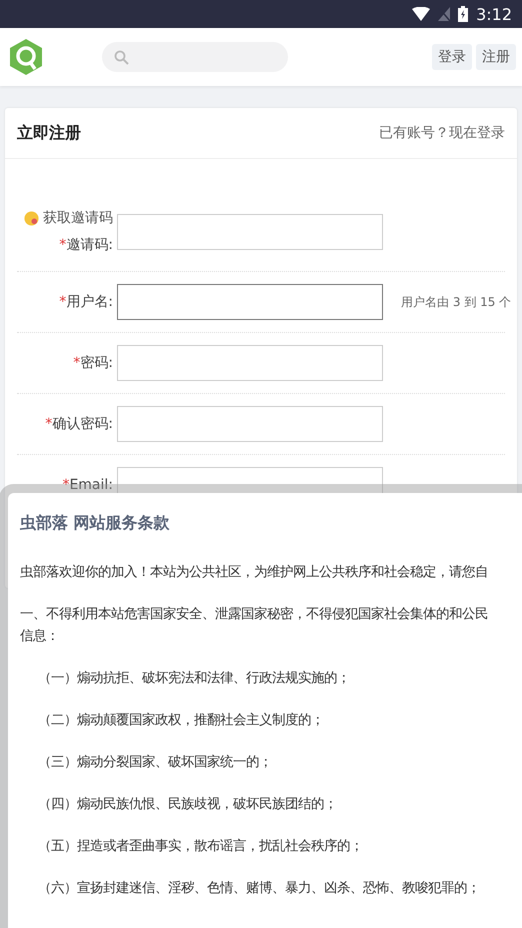 This screenshot has width=522, height=928. What do you see at coordinates (121, 57) in the screenshot?
I see `search-icon` at bounding box center [121, 57].